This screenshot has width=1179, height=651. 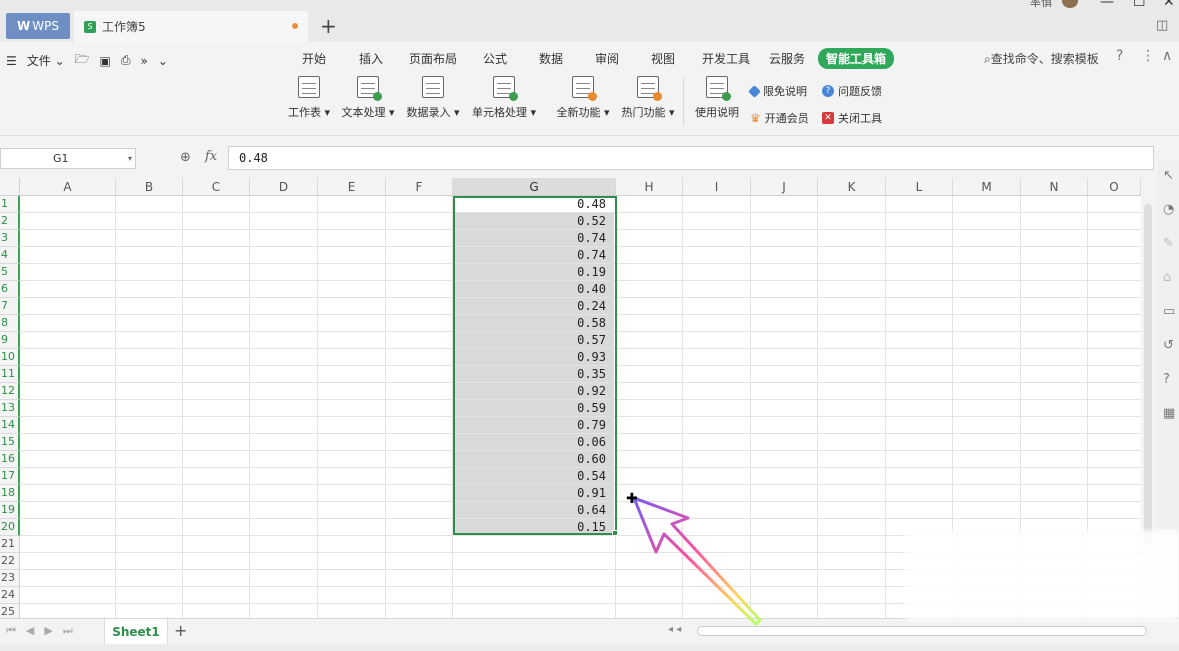 I want to click on save-icon: ▣, so click(x=105, y=61).